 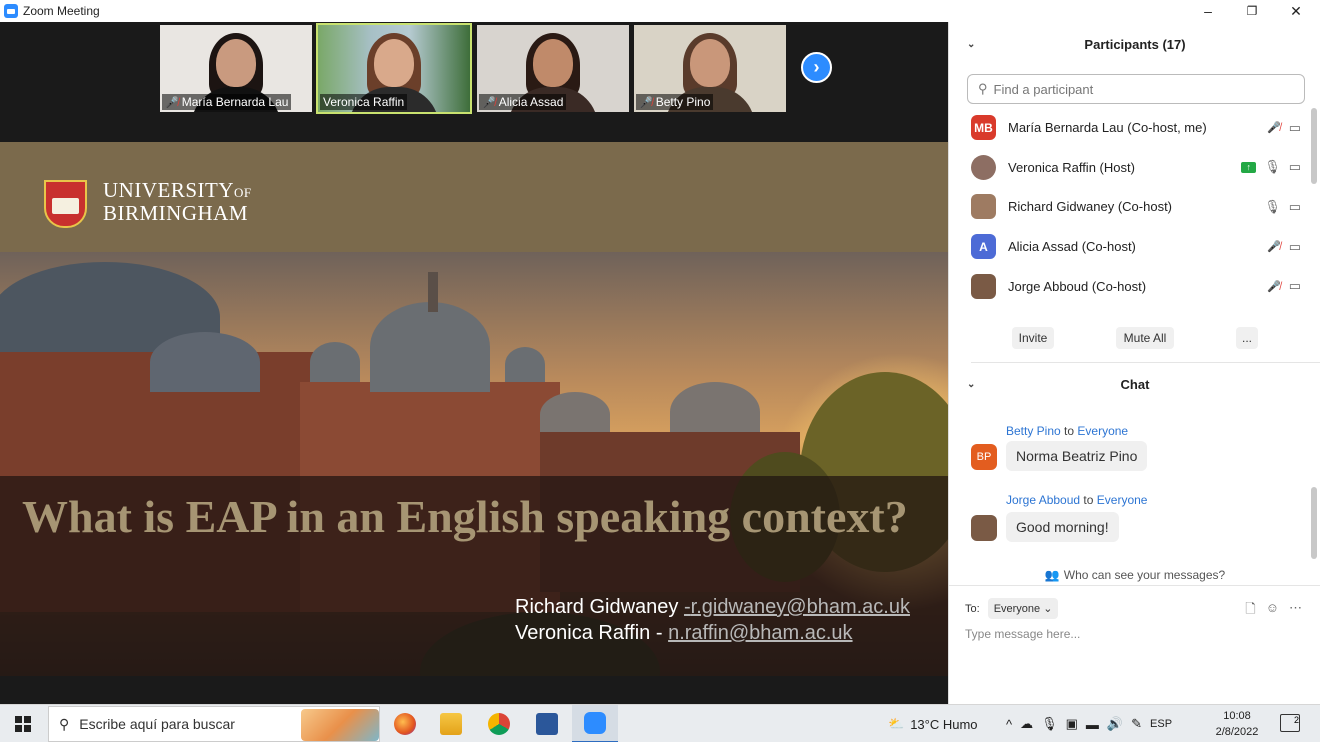 What do you see at coordinates (984, 457) in the screenshot?
I see `avatar: BP` at bounding box center [984, 457].